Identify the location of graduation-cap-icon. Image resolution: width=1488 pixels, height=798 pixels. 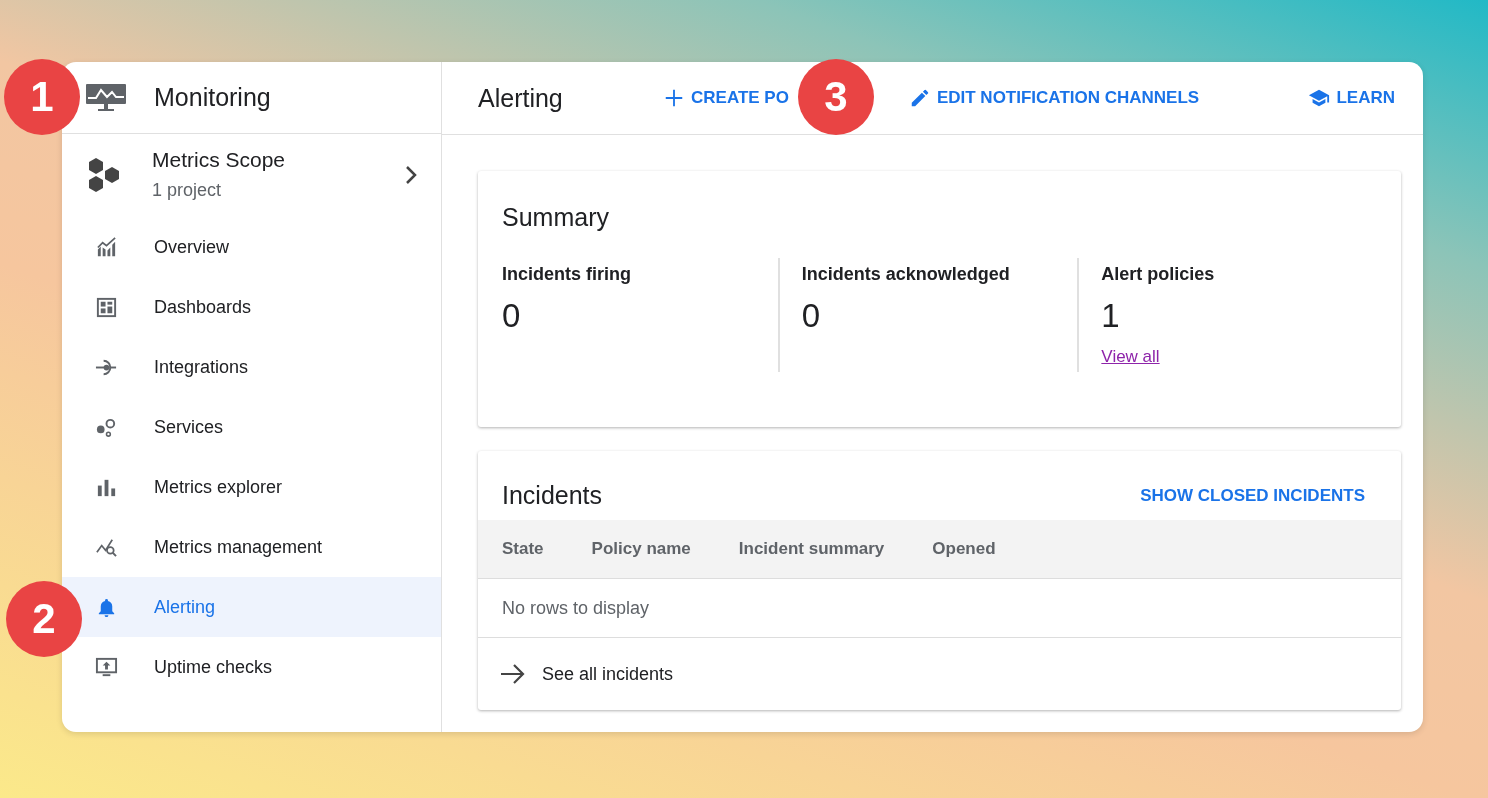
(1319, 98).